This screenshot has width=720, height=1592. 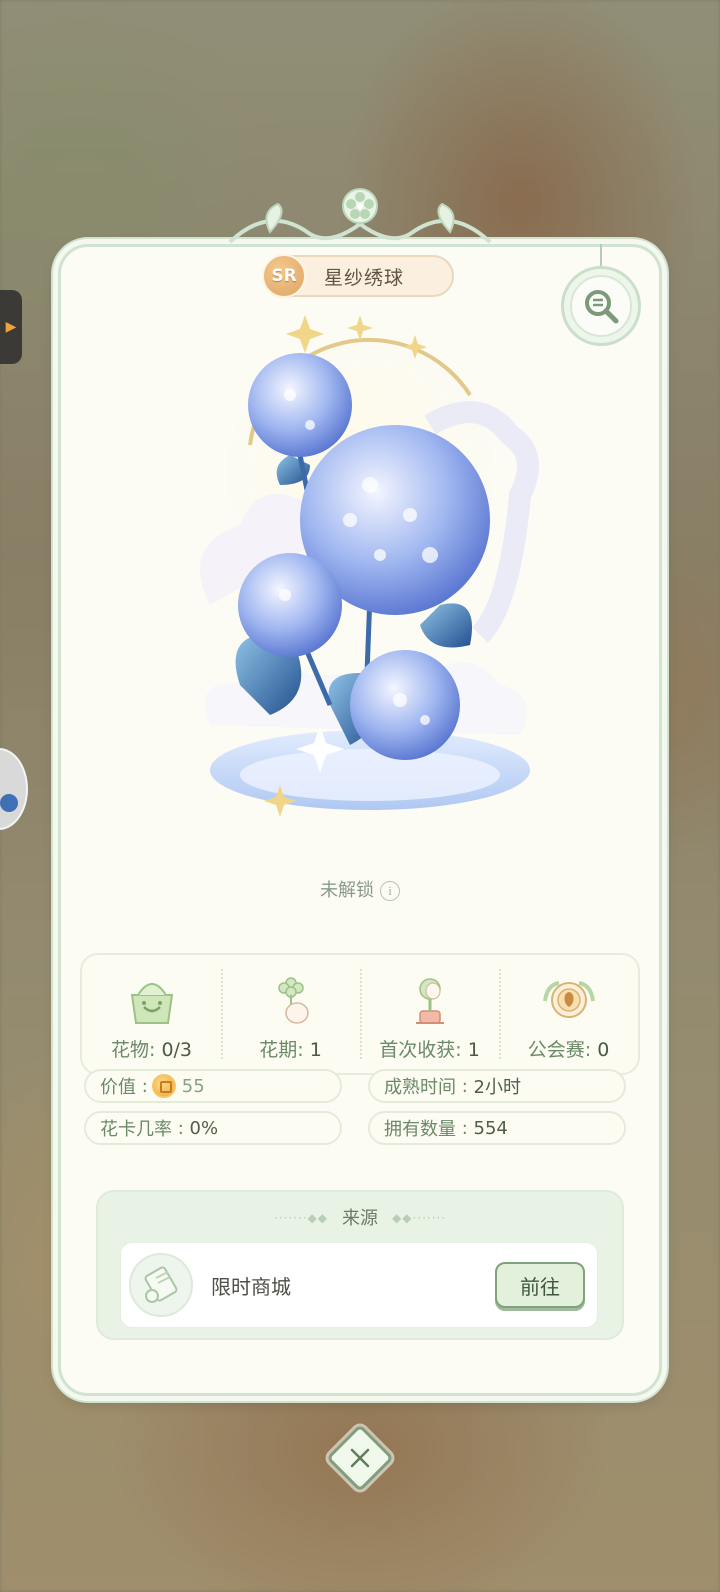 What do you see at coordinates (9, 803) in the screenshot?
I see `avatar` at bounding box center [9, 803].